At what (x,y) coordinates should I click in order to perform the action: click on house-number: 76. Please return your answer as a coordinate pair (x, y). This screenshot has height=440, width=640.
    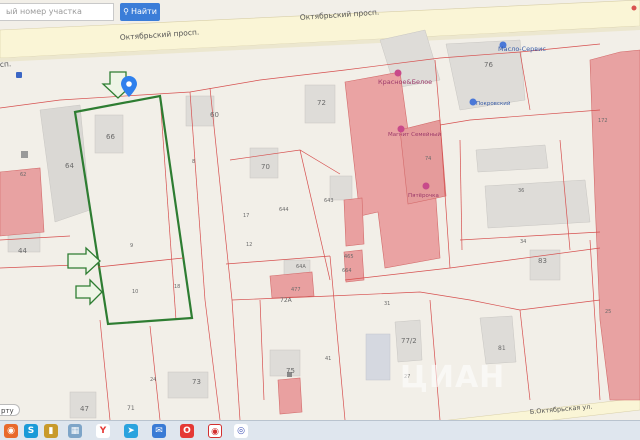
    Looking at the image, I should click on (488, 65).